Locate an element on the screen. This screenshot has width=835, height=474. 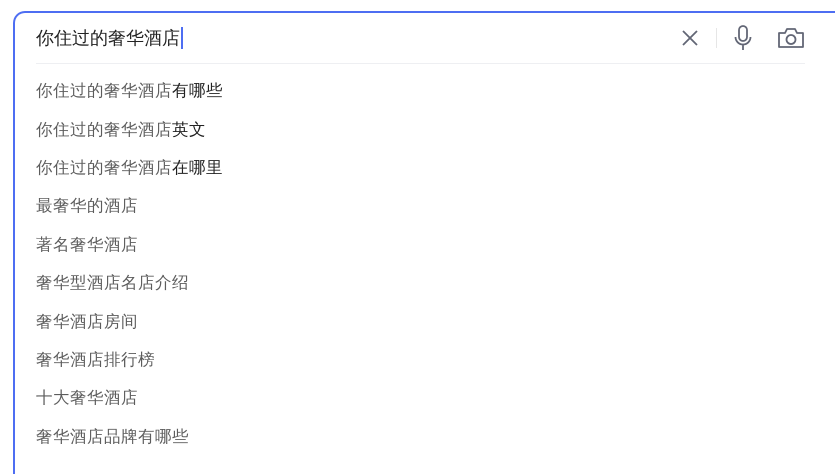
suggestion-item: 奢华酒店品牌有哪些 is located at coordinates (112, 437).